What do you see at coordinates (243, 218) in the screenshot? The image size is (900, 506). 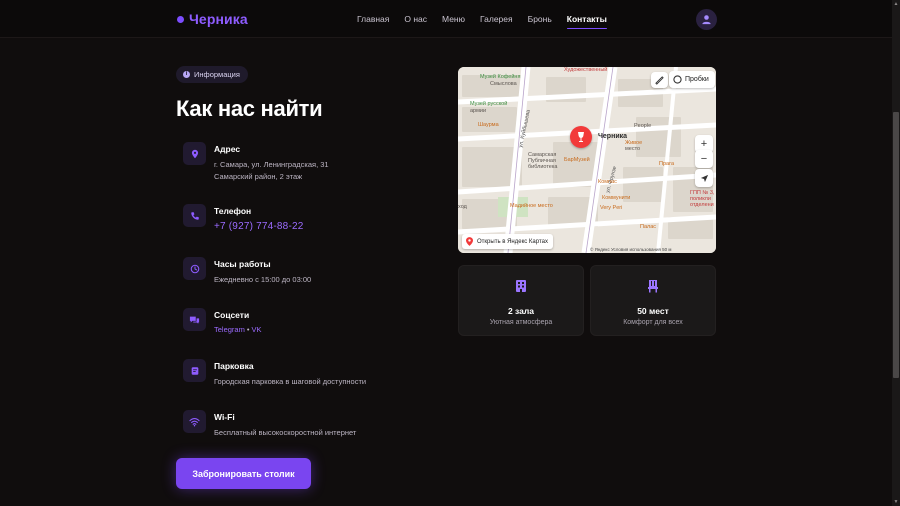 I see `info-phone: Телефон +7 (927) 774-88-22` at bounding box center [243, 218].